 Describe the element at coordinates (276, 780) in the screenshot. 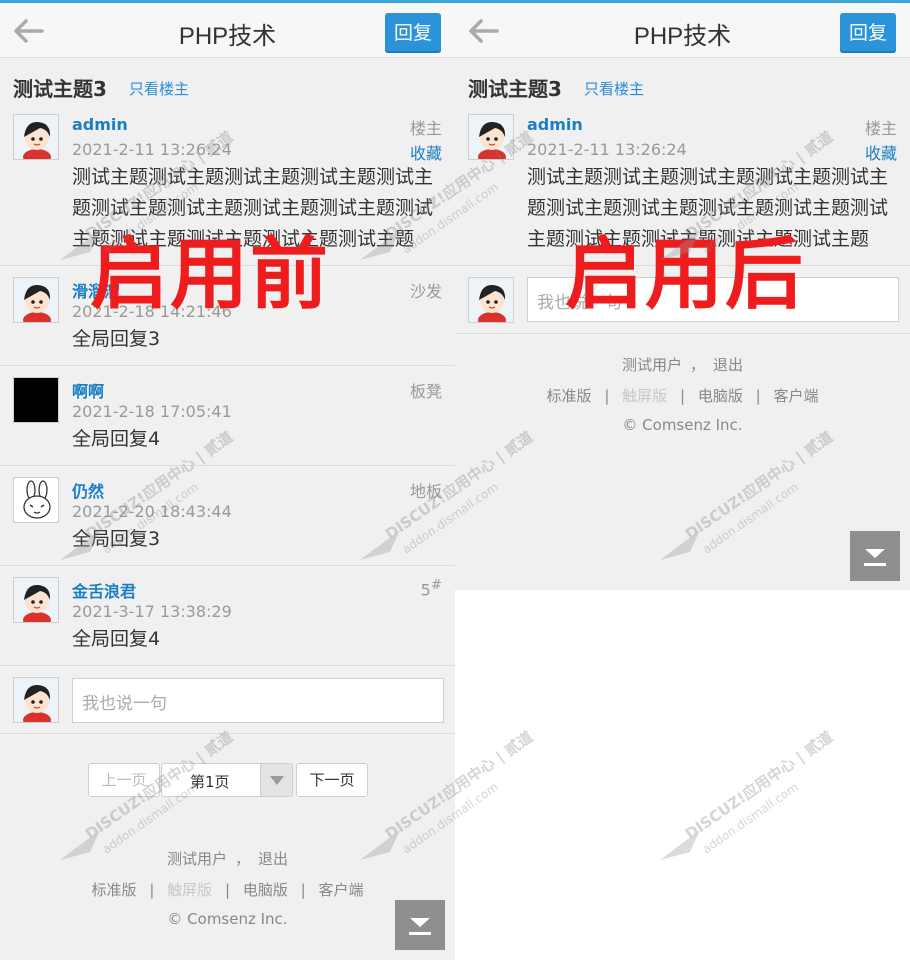

I see `dropdown-arrow-icon` at that location.